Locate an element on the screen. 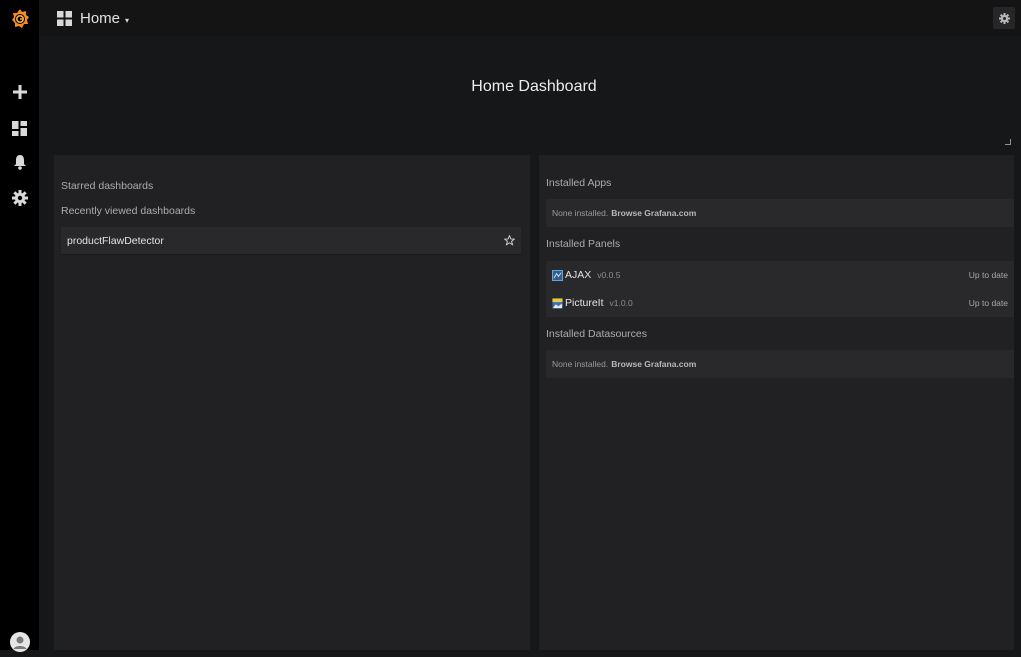  grafana-logo-icon is located at coordinates (19, 19).